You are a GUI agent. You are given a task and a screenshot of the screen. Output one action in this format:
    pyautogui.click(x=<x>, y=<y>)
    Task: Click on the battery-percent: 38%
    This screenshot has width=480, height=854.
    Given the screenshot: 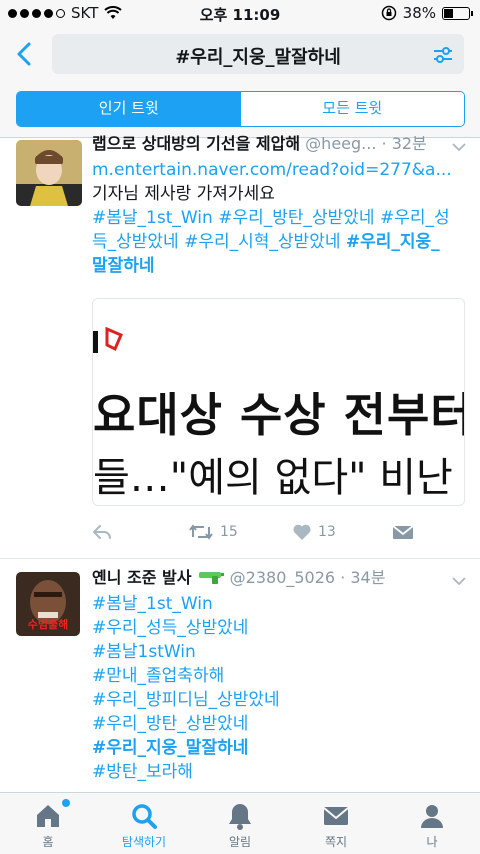 What is the action you would take?
    pyautogui.click(x=419, y=13)
    